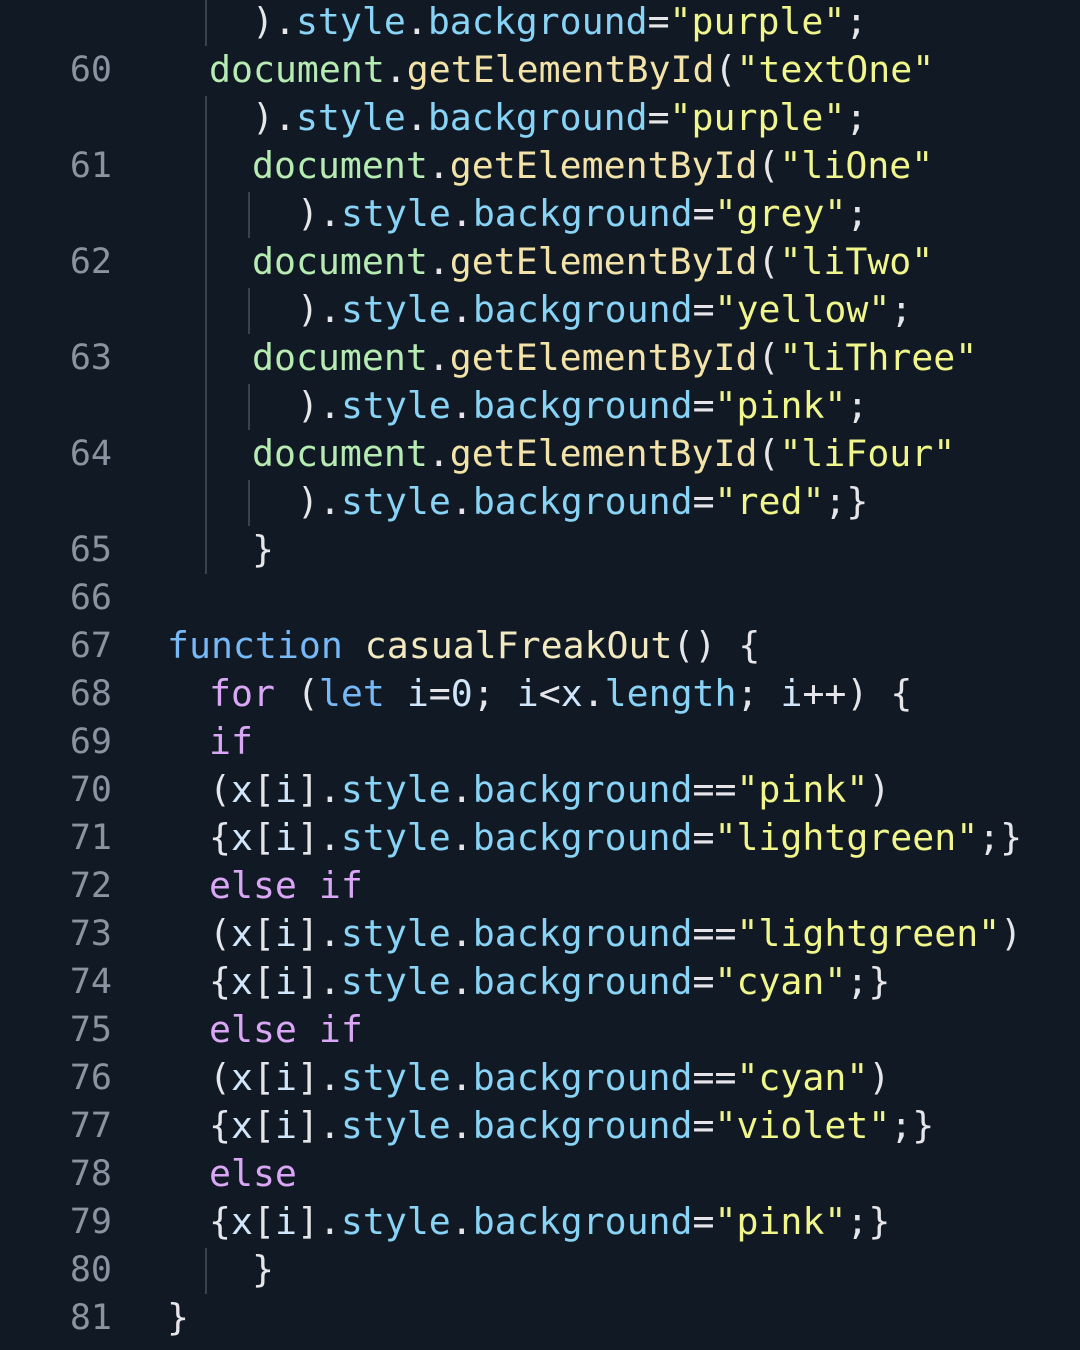  Describe the element at coordinates (90, 838) in the screenshot. I see `line-number: 71` at that location.